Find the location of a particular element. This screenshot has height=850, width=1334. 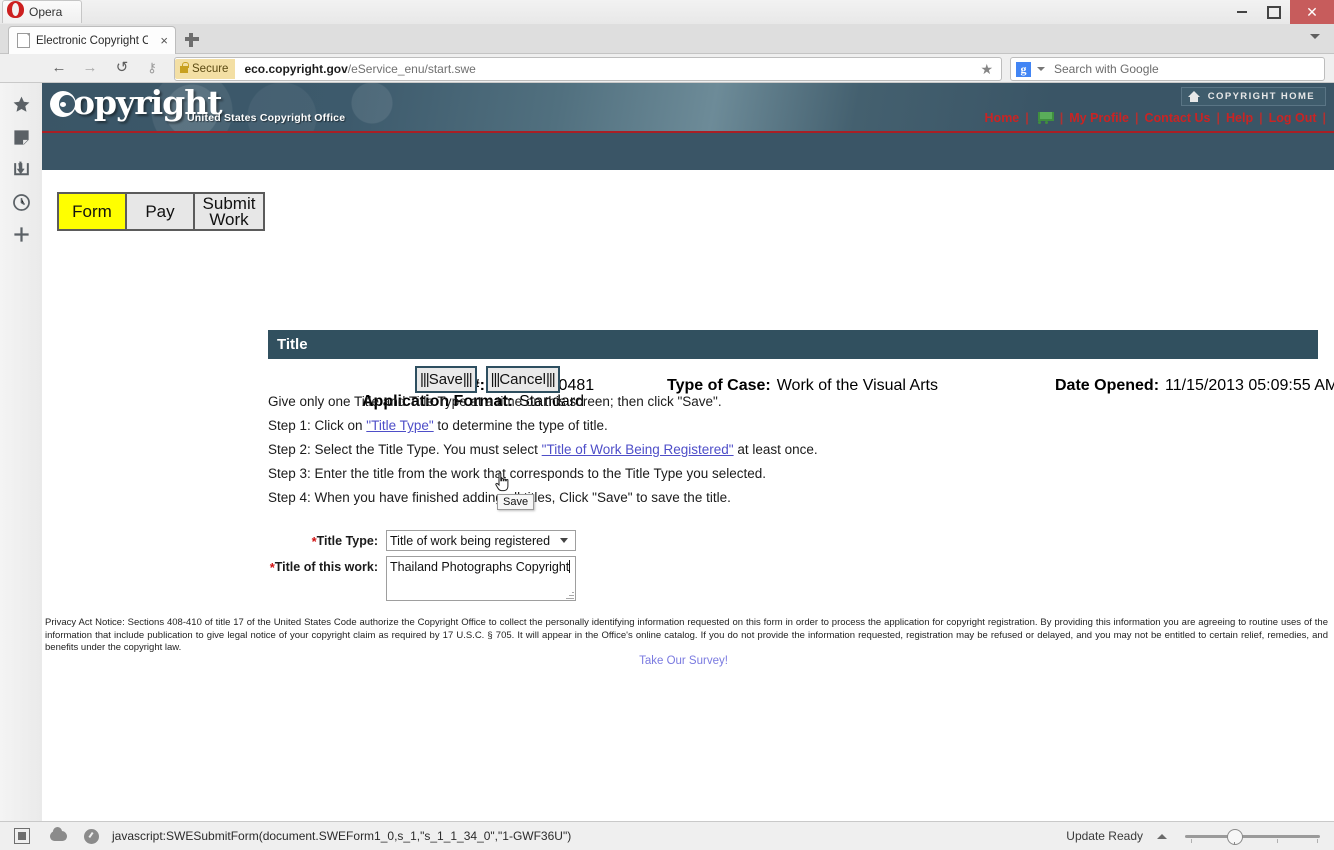

banner-watermark-image is located at coordinates (688, 108).